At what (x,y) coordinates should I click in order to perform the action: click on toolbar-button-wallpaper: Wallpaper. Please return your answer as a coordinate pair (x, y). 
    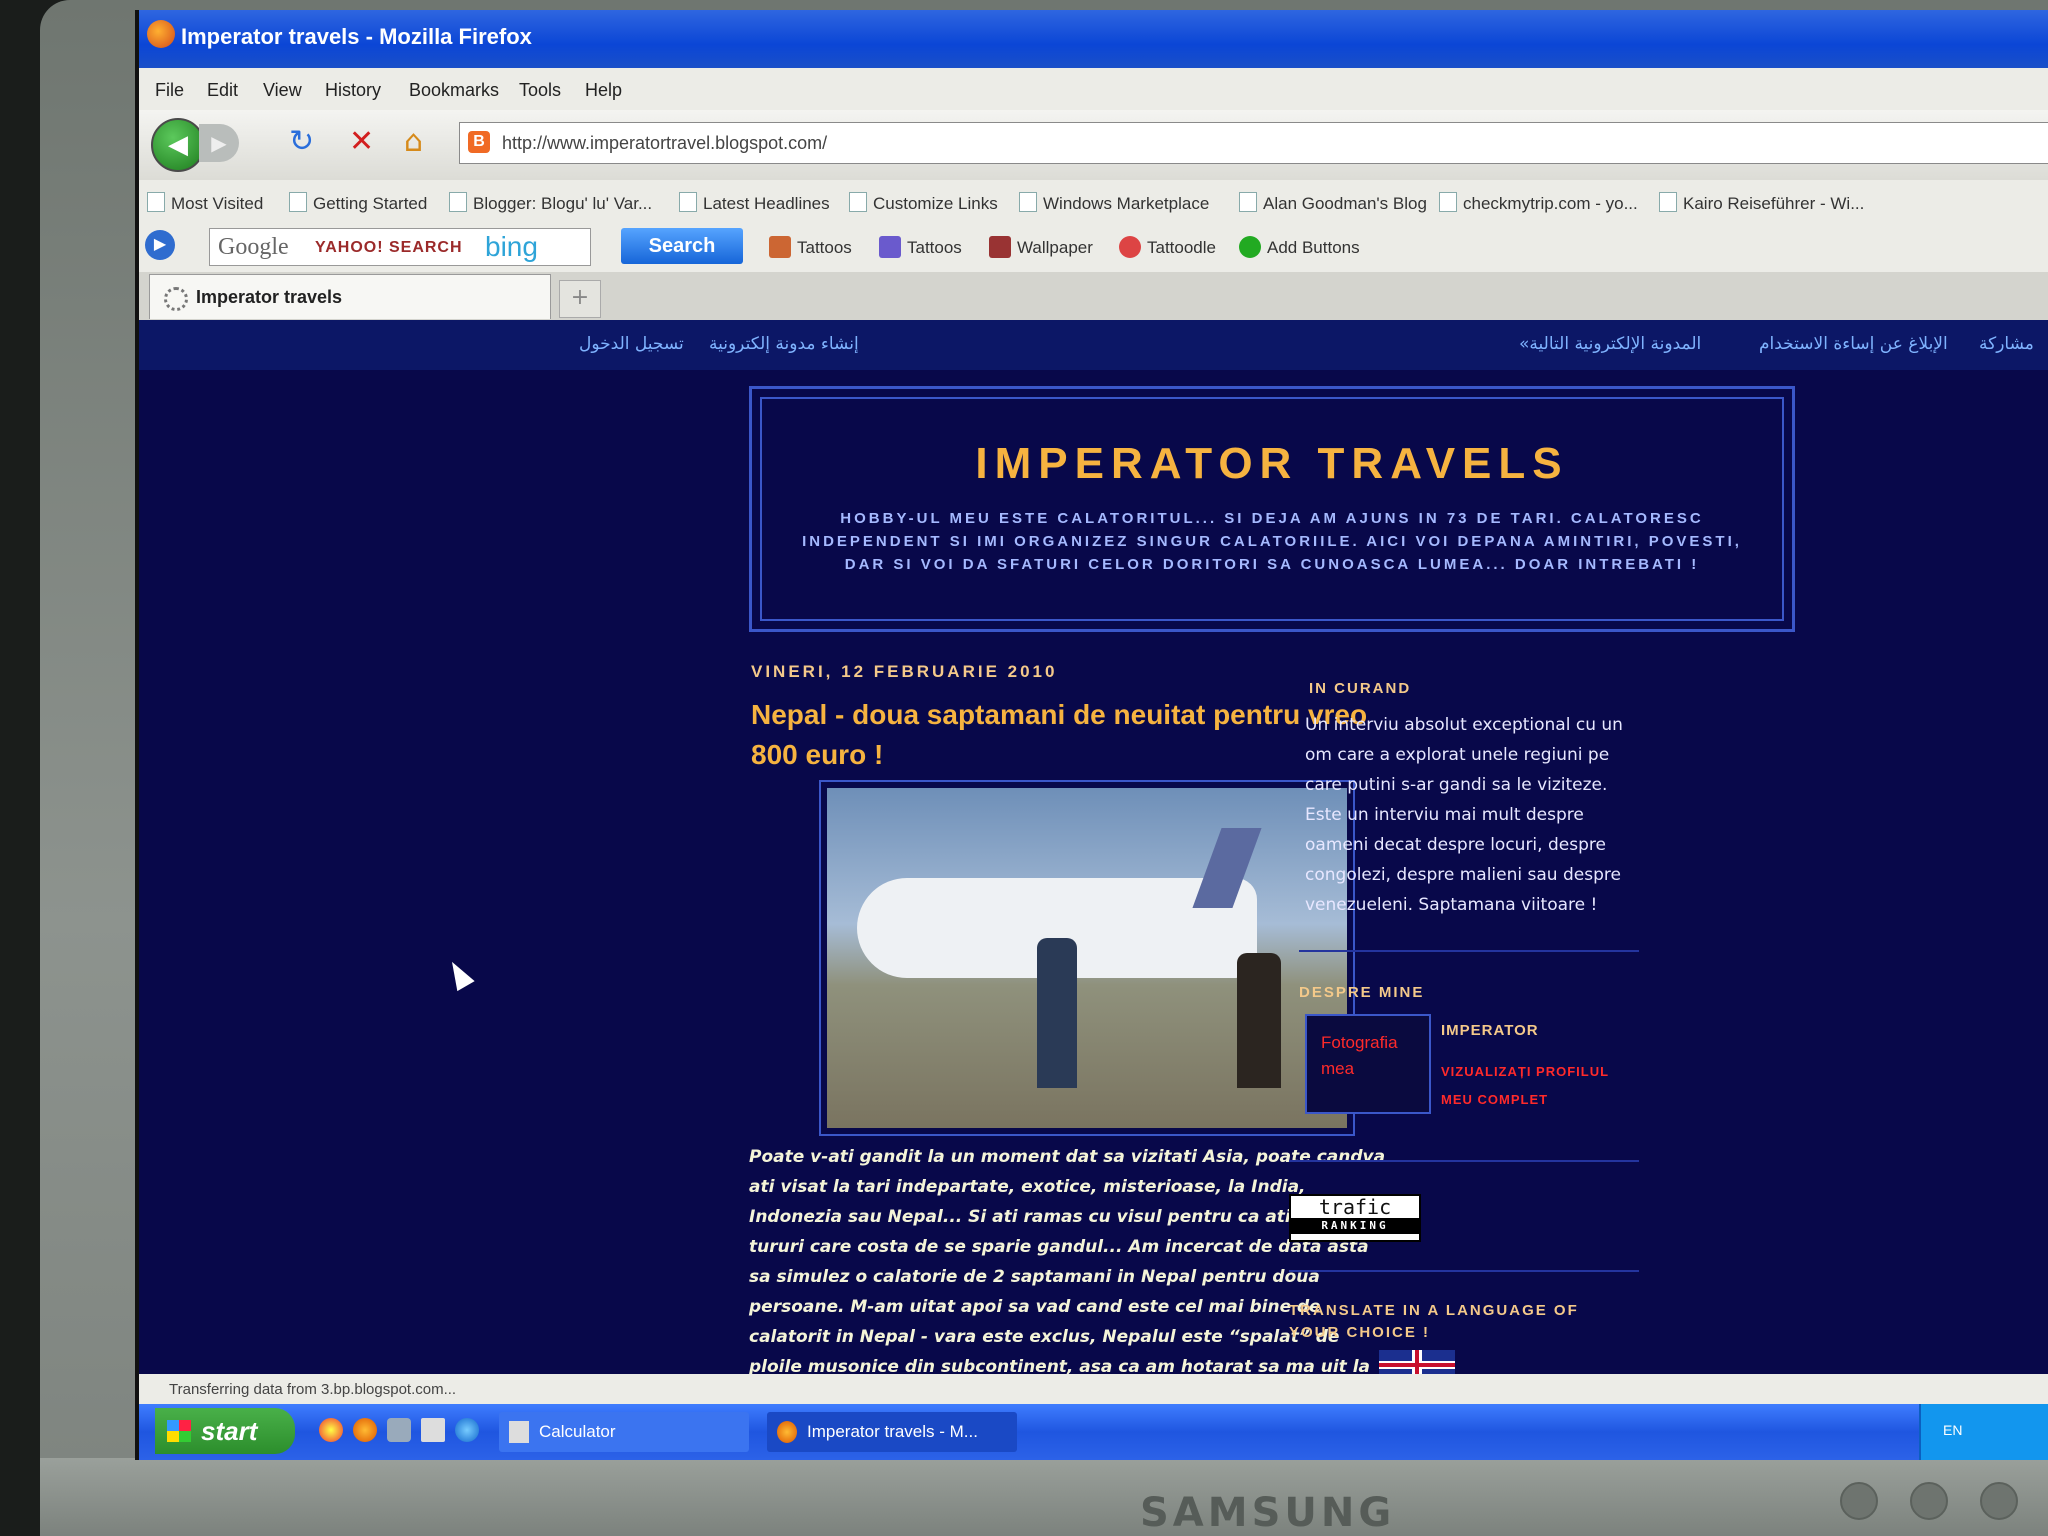
    Looking at the image, I should click on (1041, 247).